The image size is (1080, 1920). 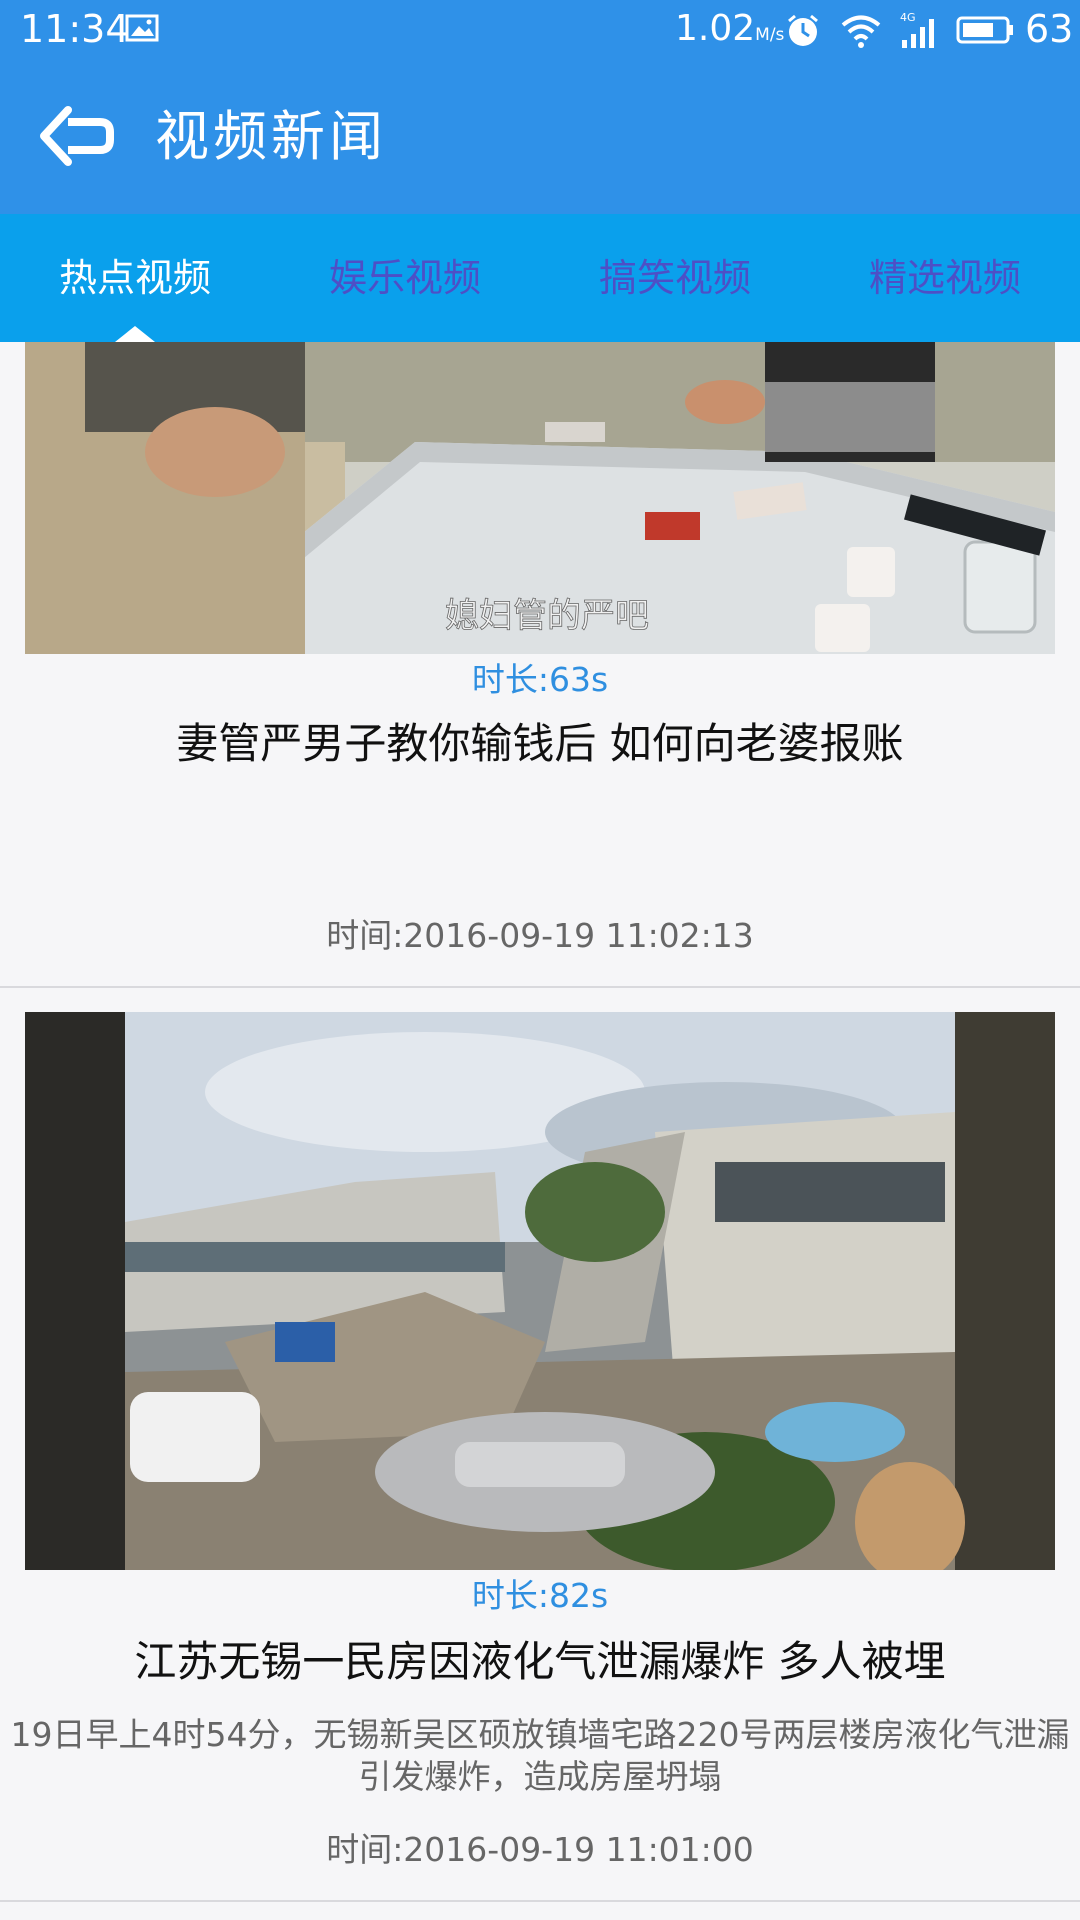 I want to click on status-time: 11:34, so click(x=75, y=29).